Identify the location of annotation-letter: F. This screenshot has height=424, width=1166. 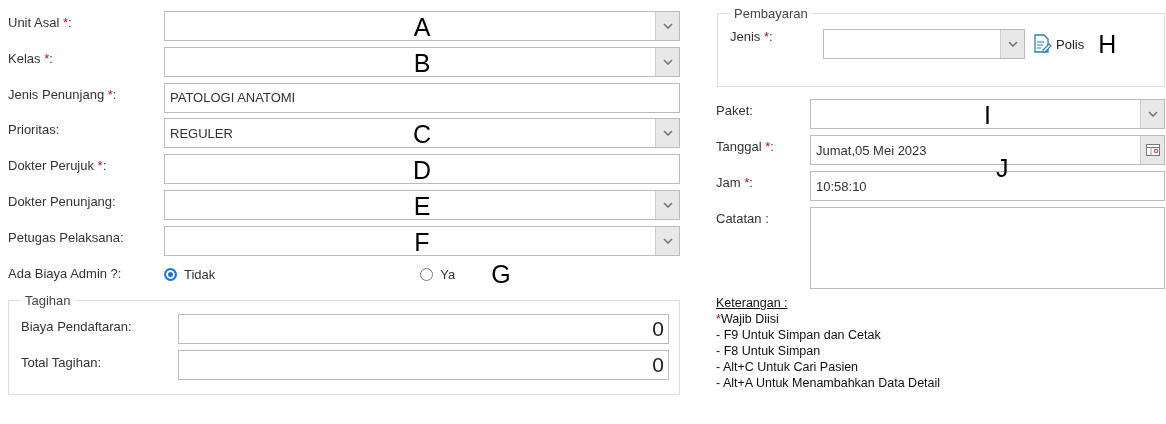
(422, 242).